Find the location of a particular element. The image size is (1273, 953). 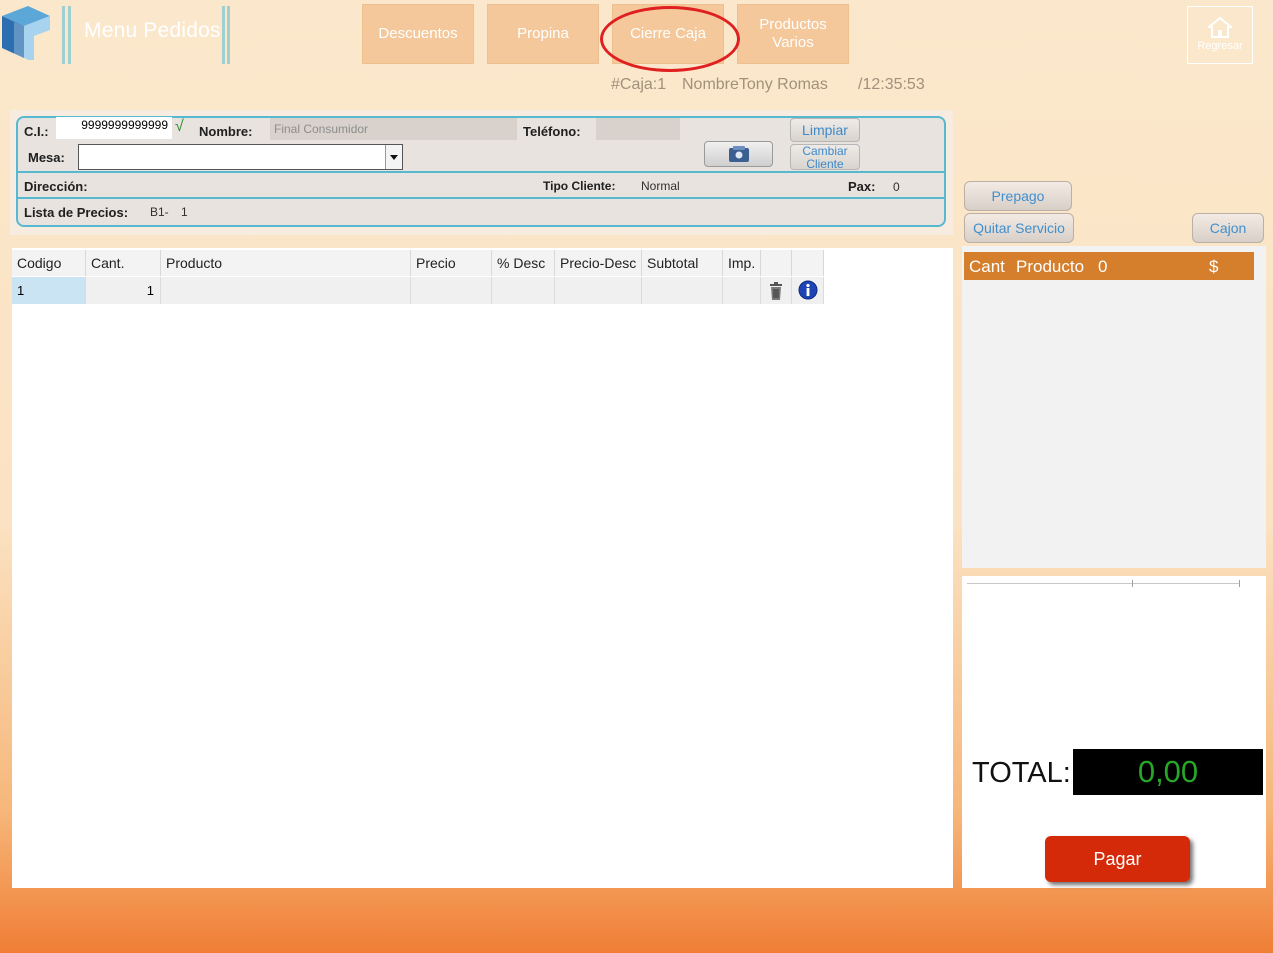

pagar-button: Pagar is located at coordinates (1117, 859).